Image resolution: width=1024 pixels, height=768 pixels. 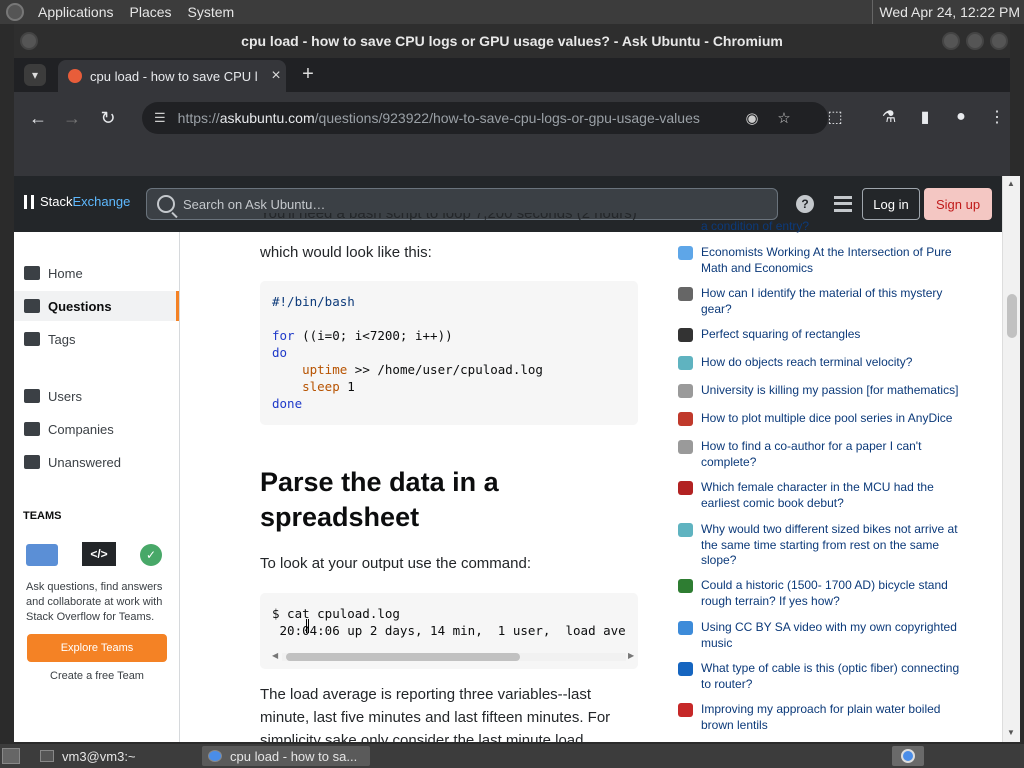 What do you see at coordinates (11, 756) in the screenshot?
I see `show-desktop-icon` at bounding box center [11, 756].